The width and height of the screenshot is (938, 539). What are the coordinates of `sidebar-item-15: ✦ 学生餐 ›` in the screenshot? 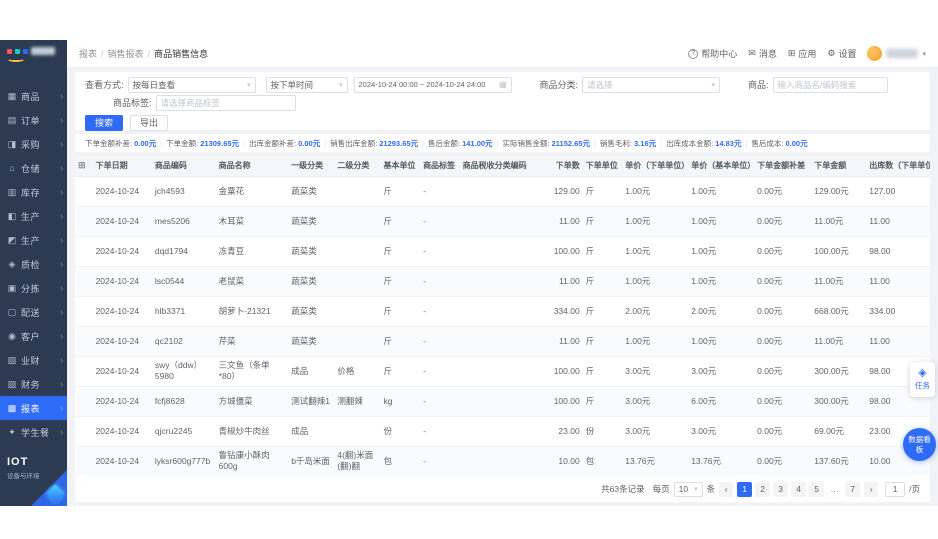 It's located at (33, 432).